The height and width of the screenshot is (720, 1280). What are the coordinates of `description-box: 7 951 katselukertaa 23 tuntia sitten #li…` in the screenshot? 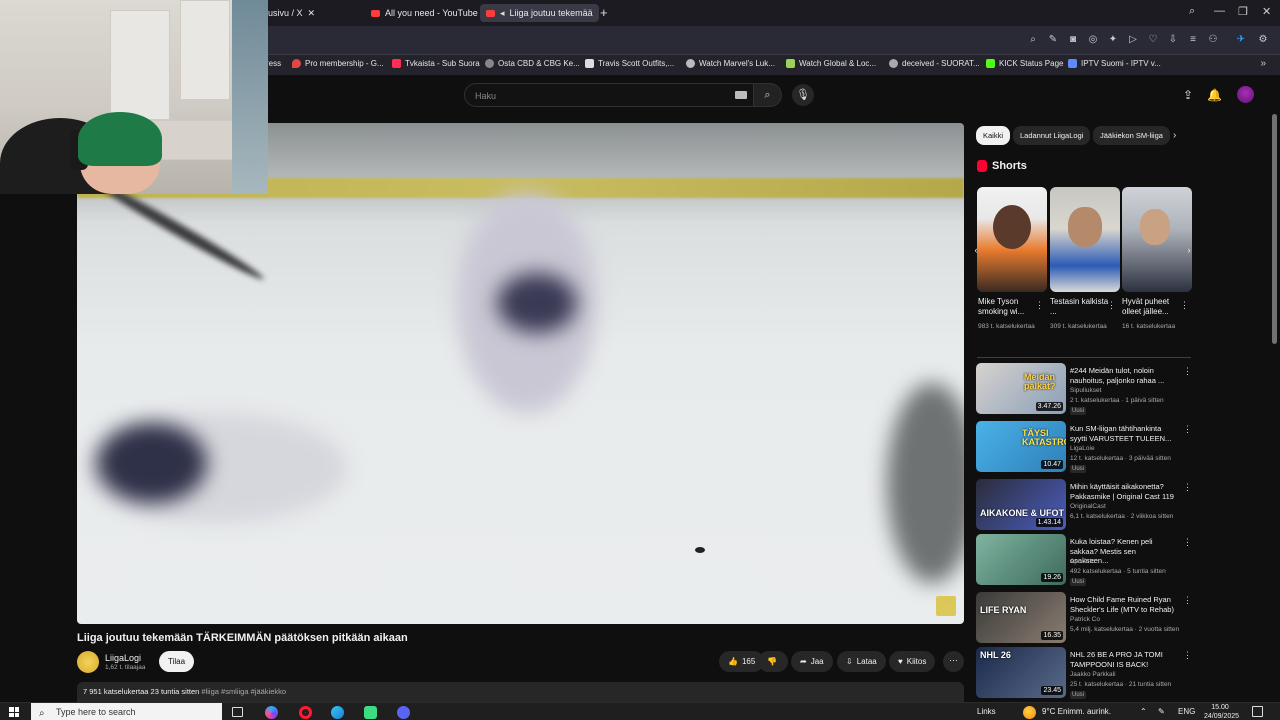 It's located at (520, 692).